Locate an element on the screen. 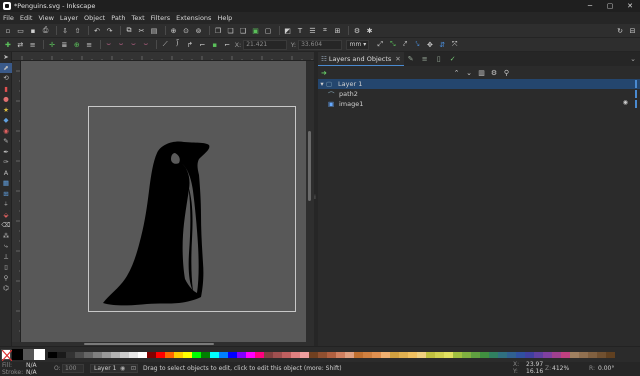 The image size is (640, 376). opacity-input: 100 is located at coordinates (73, 368).